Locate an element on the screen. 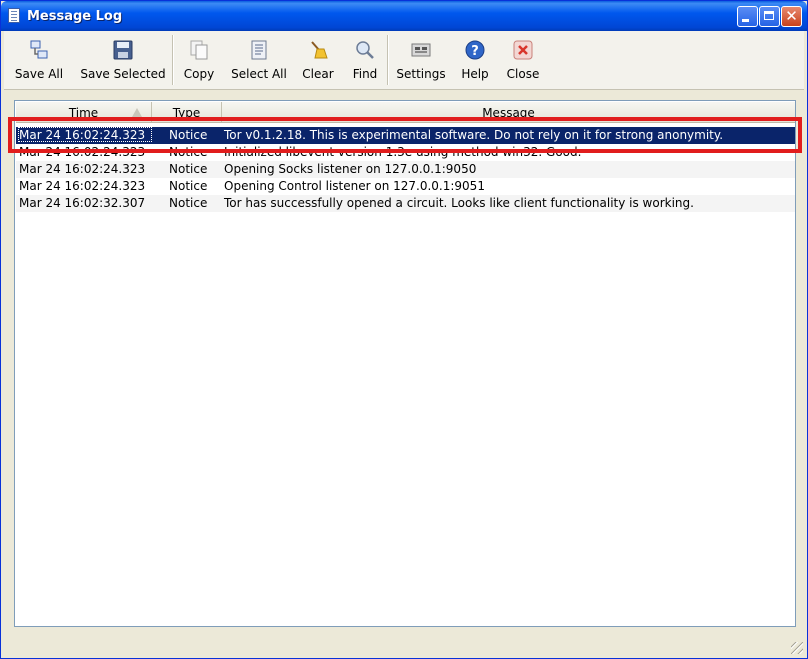  broom-icon is located at coordinates (319, 50).